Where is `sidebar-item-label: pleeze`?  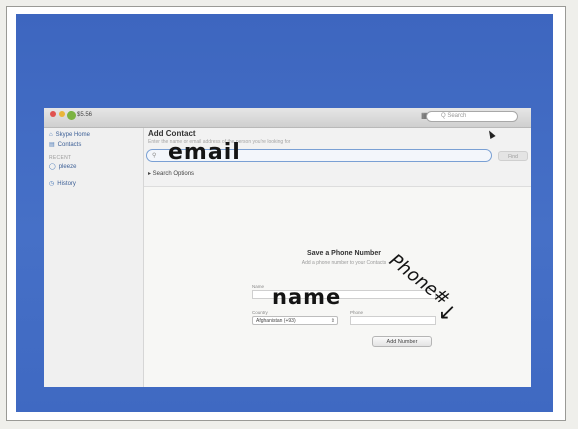
sidebar-item-label: pleeze is located at coordinates (67, 166).